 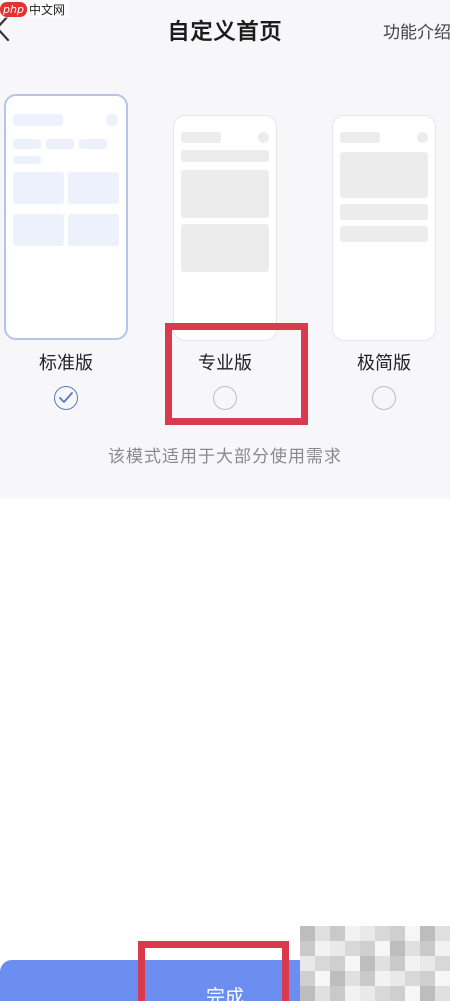 I want to click on minimal-option-label: 极简版, so click(x=384, y=362).